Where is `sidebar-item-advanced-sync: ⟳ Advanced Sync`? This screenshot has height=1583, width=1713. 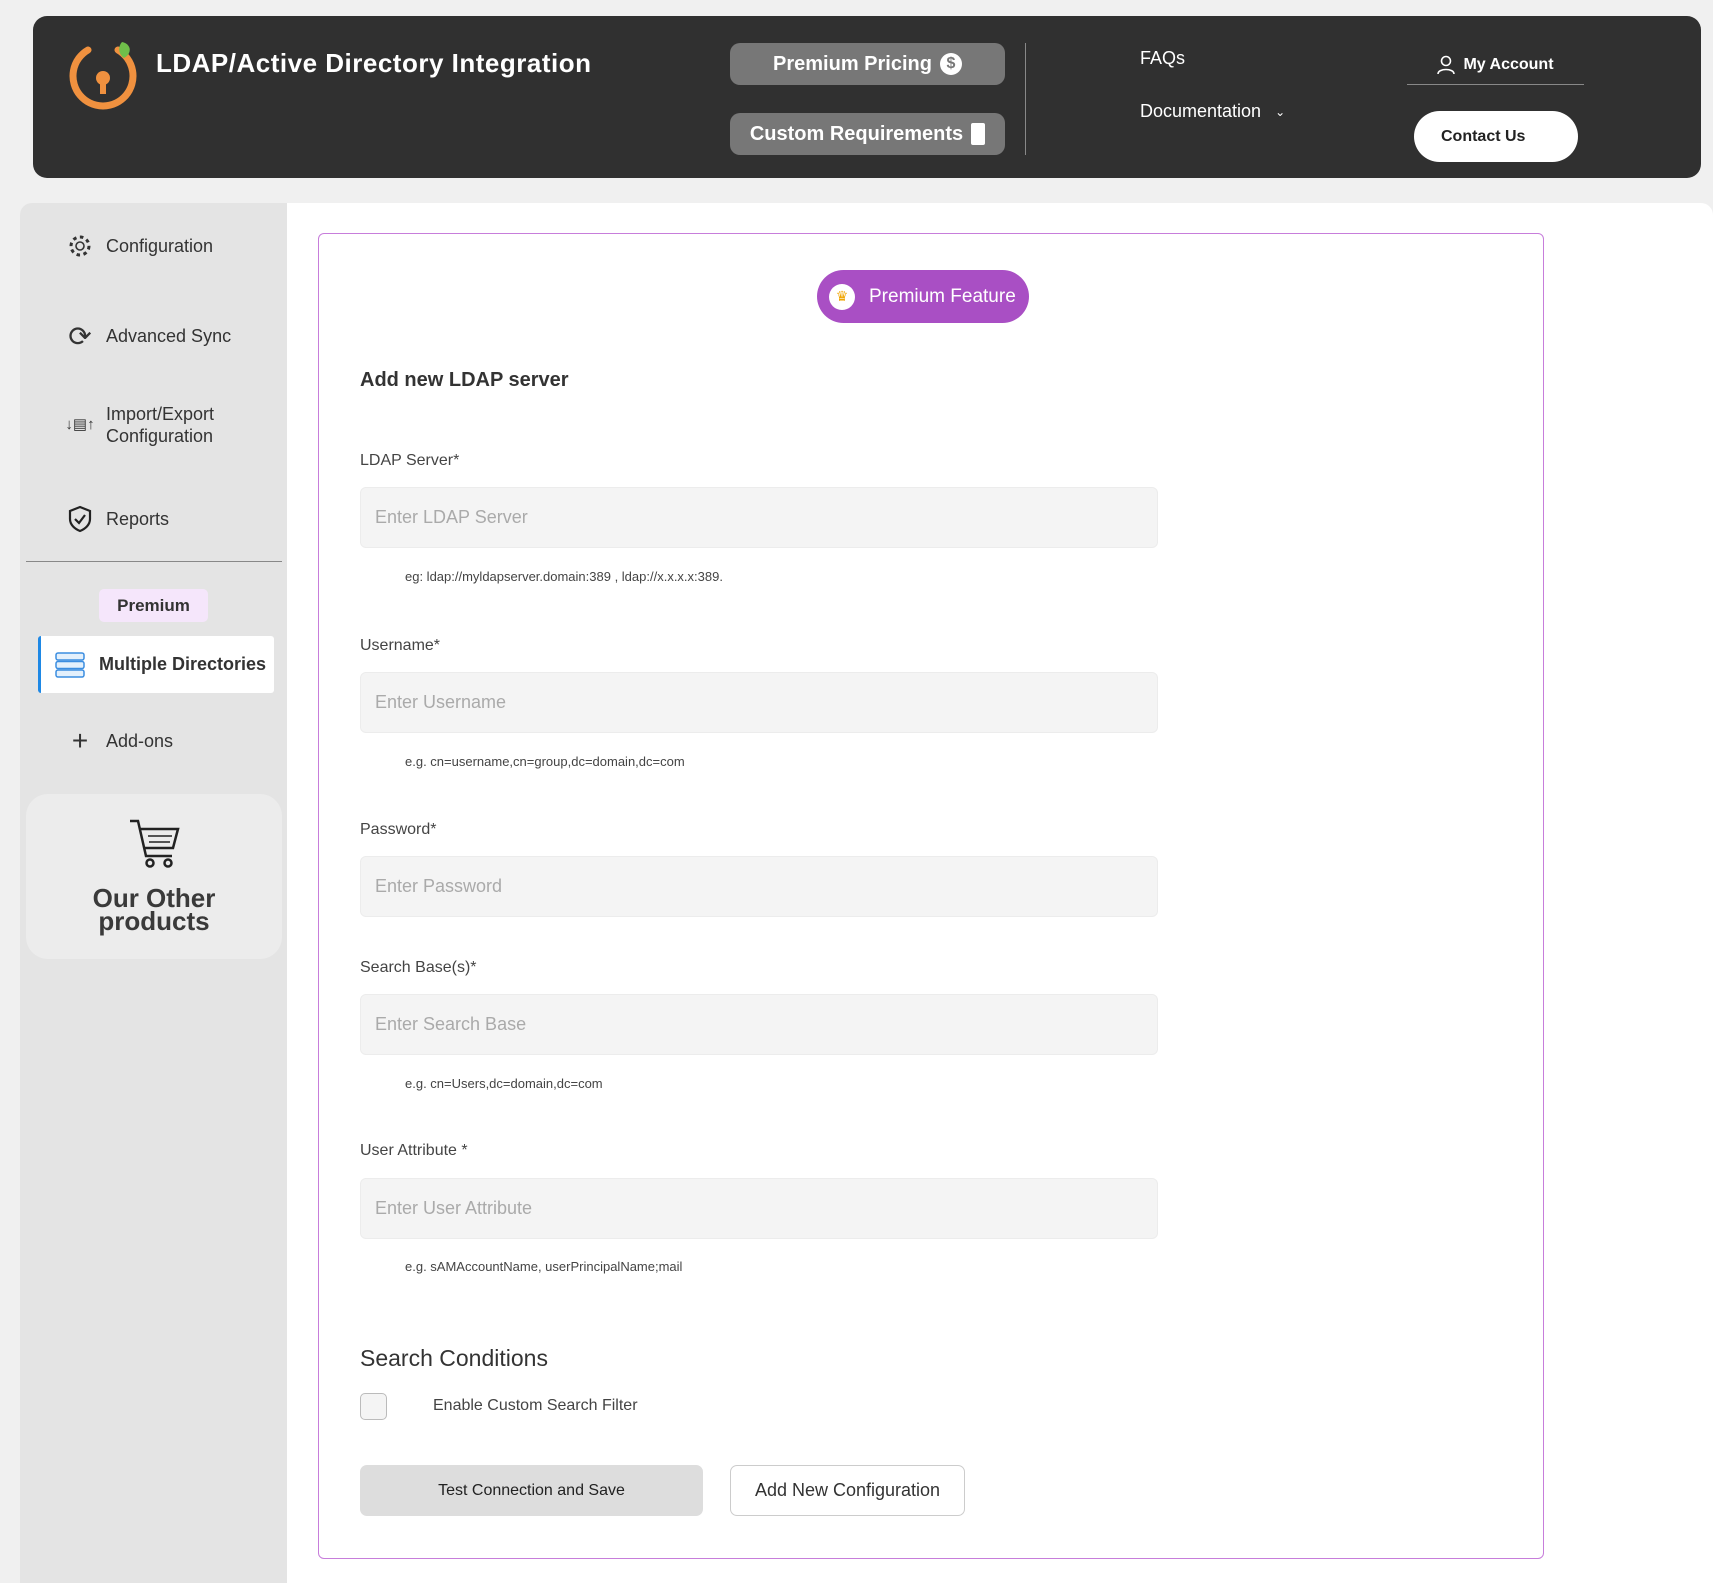
sidebar-item-advanced-sync: ⟳ Advanced Sync is located at coordinates (148, 336).